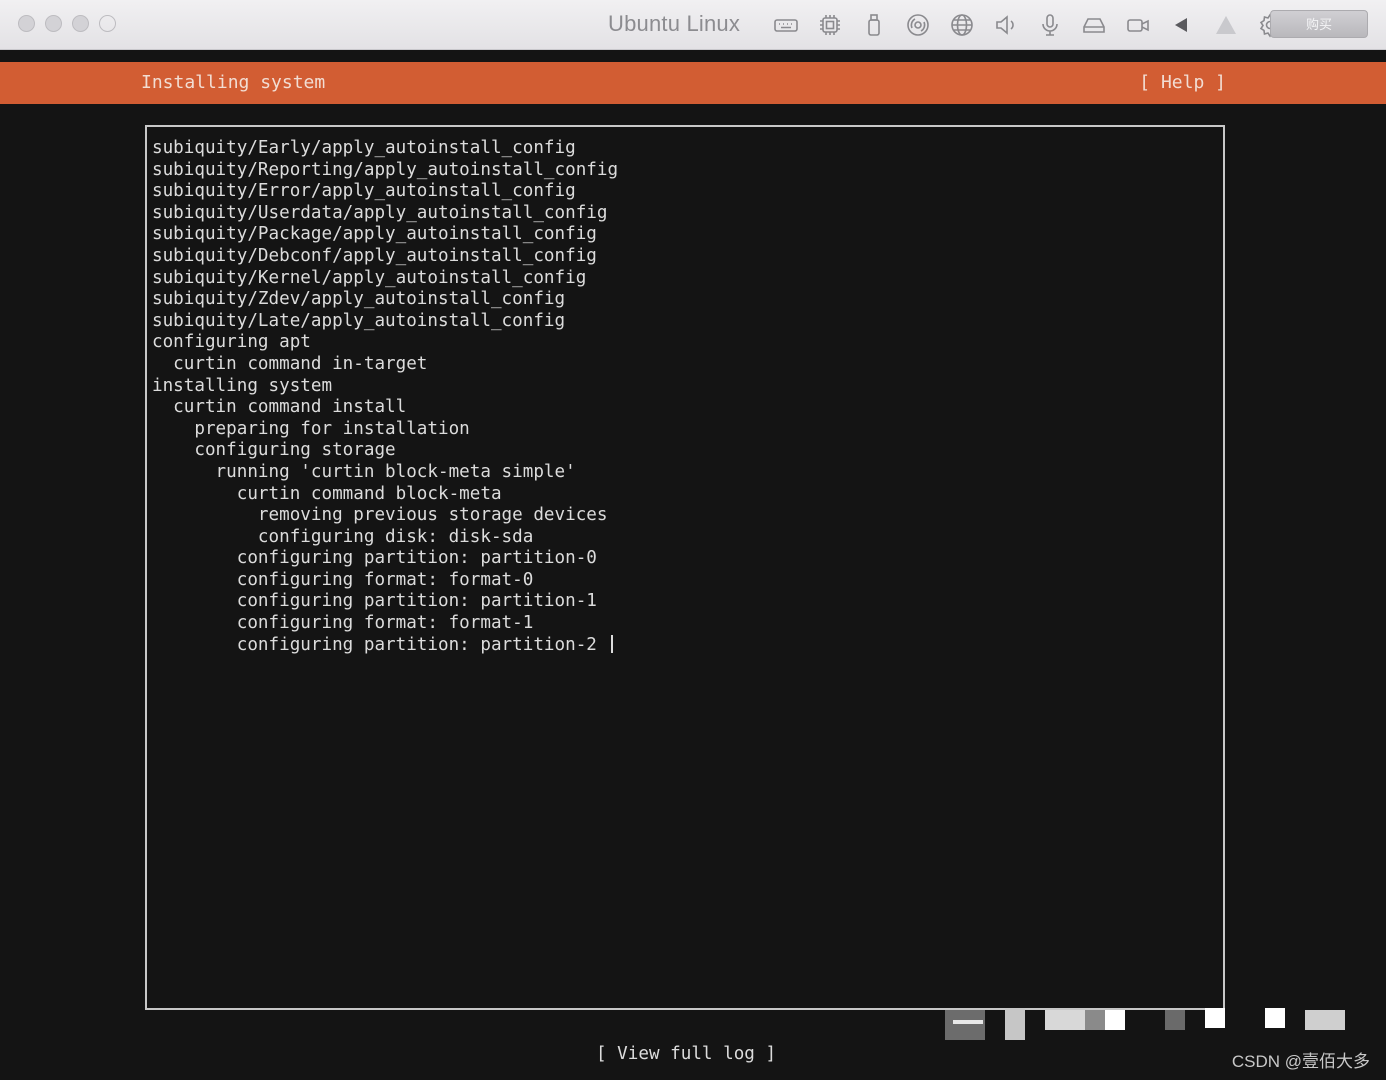  I want to click on usb-icon, so click(874, 25).